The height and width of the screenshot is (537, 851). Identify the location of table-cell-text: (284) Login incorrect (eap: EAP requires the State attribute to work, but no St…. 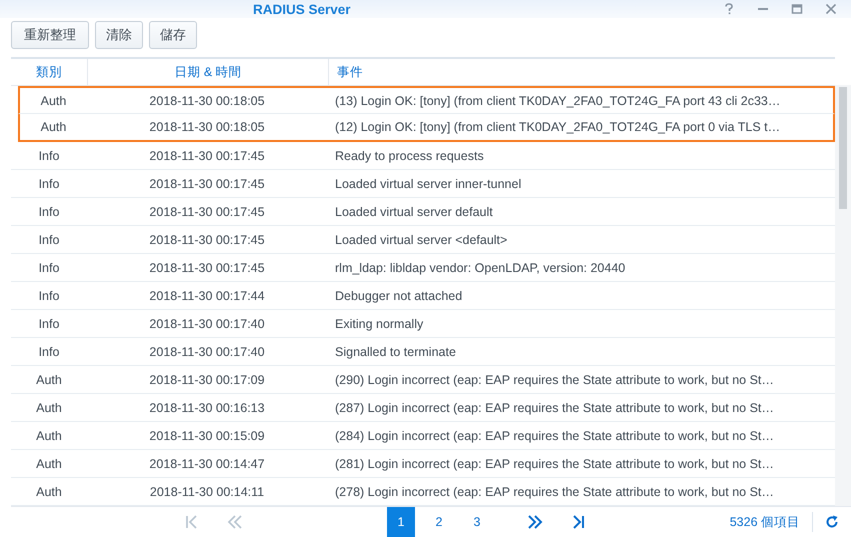
(554, 435).